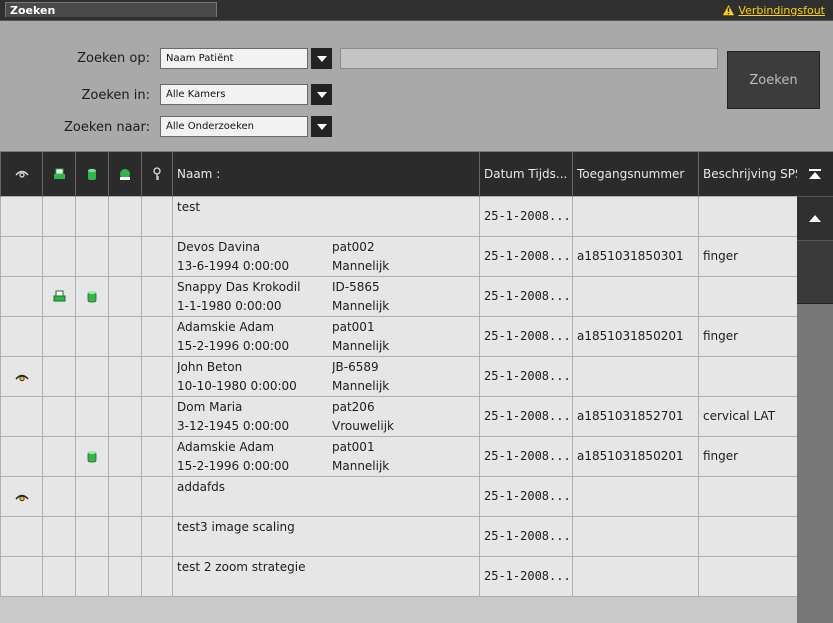  Describe the element at coordinates (201, 486) in the screenshot. I see `patient-name: addafds` at that location.